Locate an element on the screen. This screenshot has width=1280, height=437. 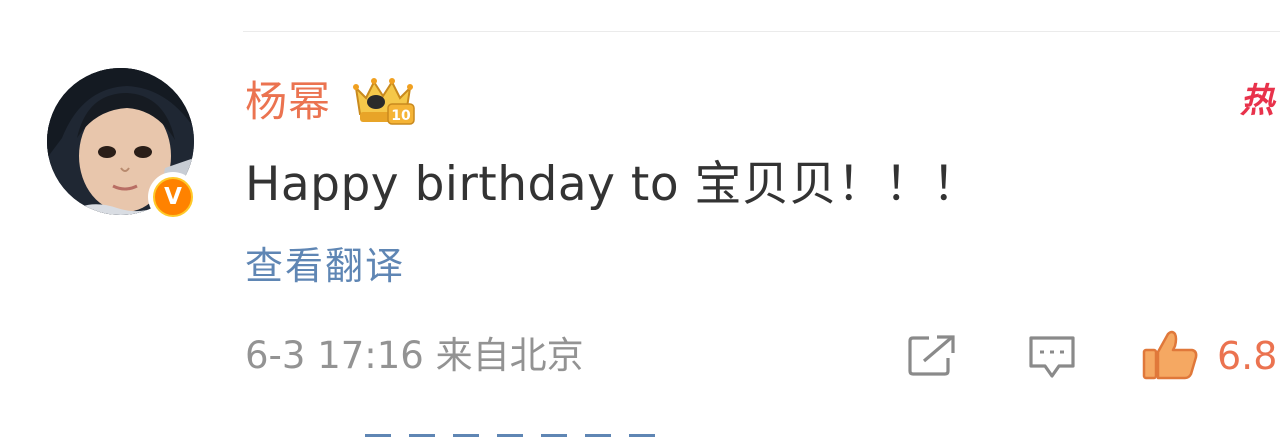
comment-icon is located at coordinates (1052, 357).